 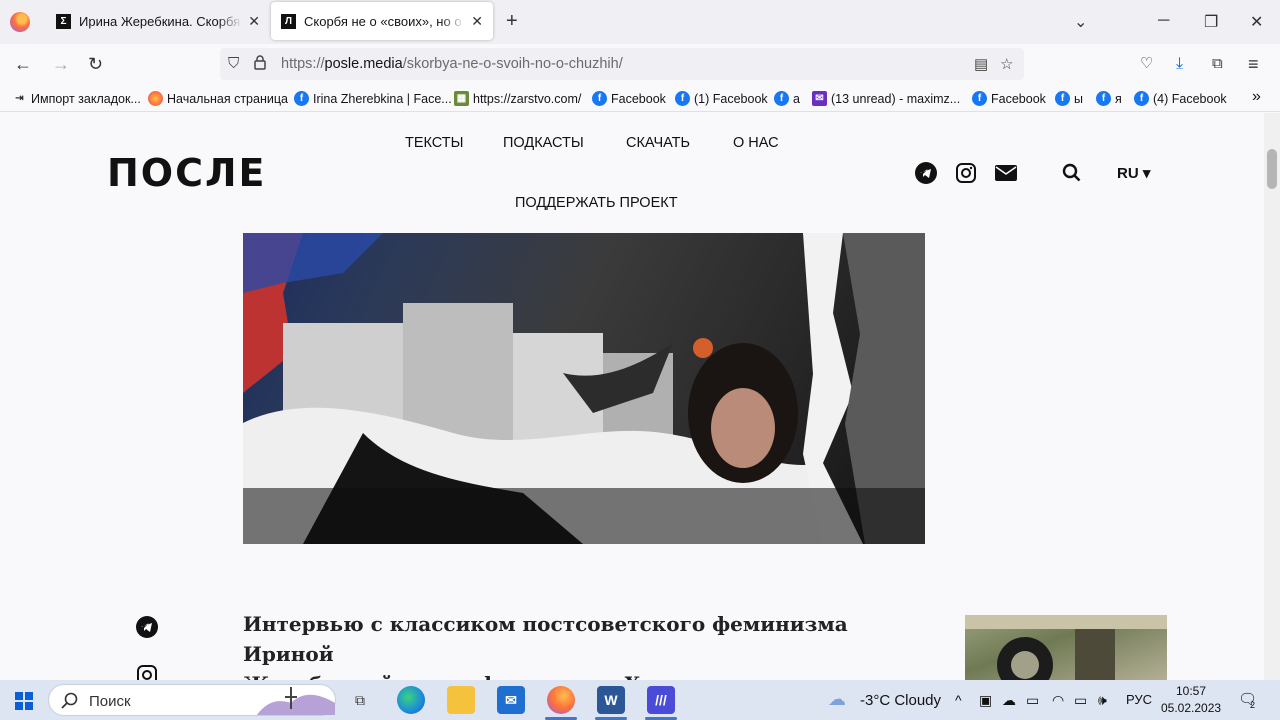 What do you see at coordinates (434, 143) in the screenshot?
I see `menu-texts: ТЕКСТЫ` at bounding box center [434, 143].